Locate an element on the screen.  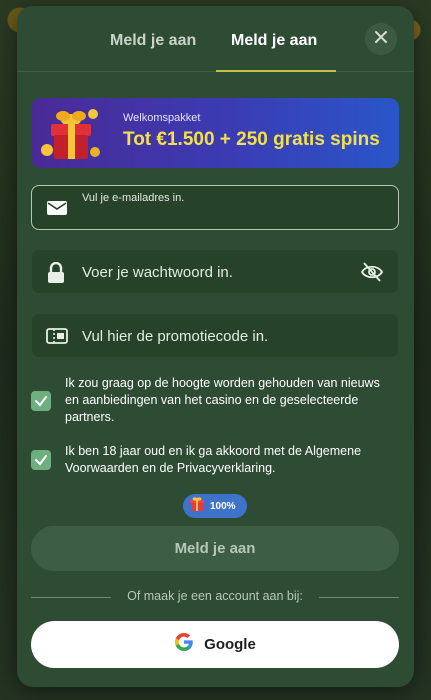
submit-label: Meld je aan is located at coordinates (215, 548).